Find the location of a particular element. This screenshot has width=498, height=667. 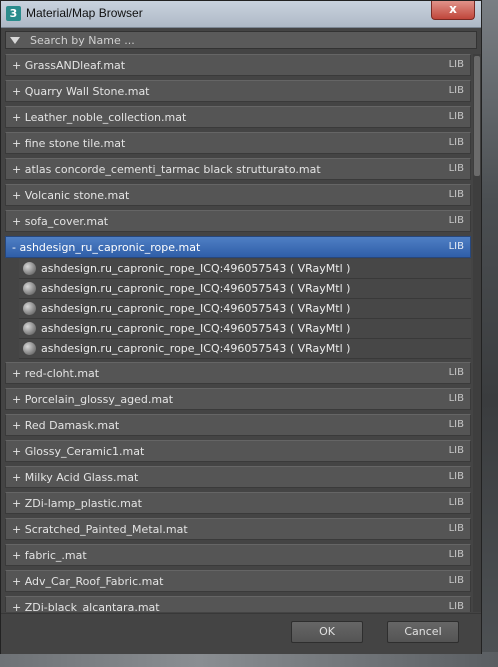

cancel-button: Cancel is located at coordinates (423, 632).